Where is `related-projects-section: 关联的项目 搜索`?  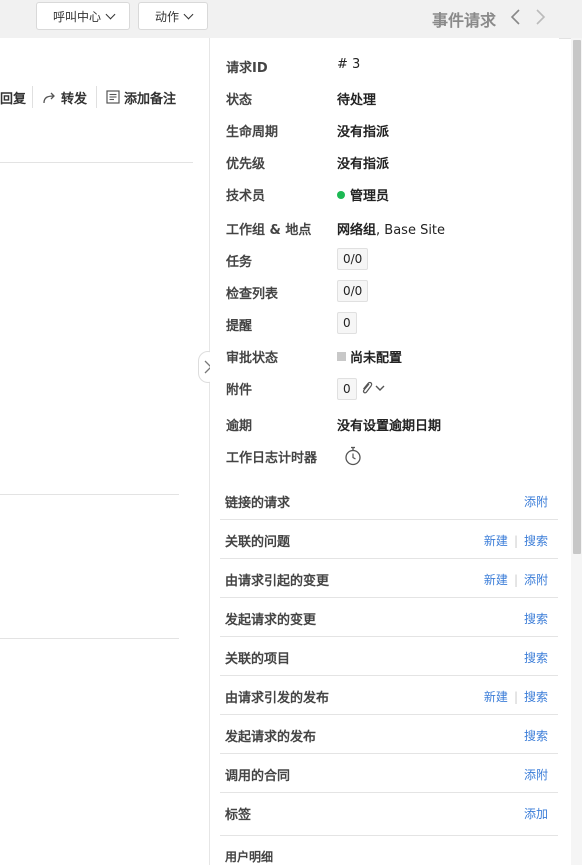
related-projects-section: 关联的项目 搜索 is located at coordinates (389, 656).